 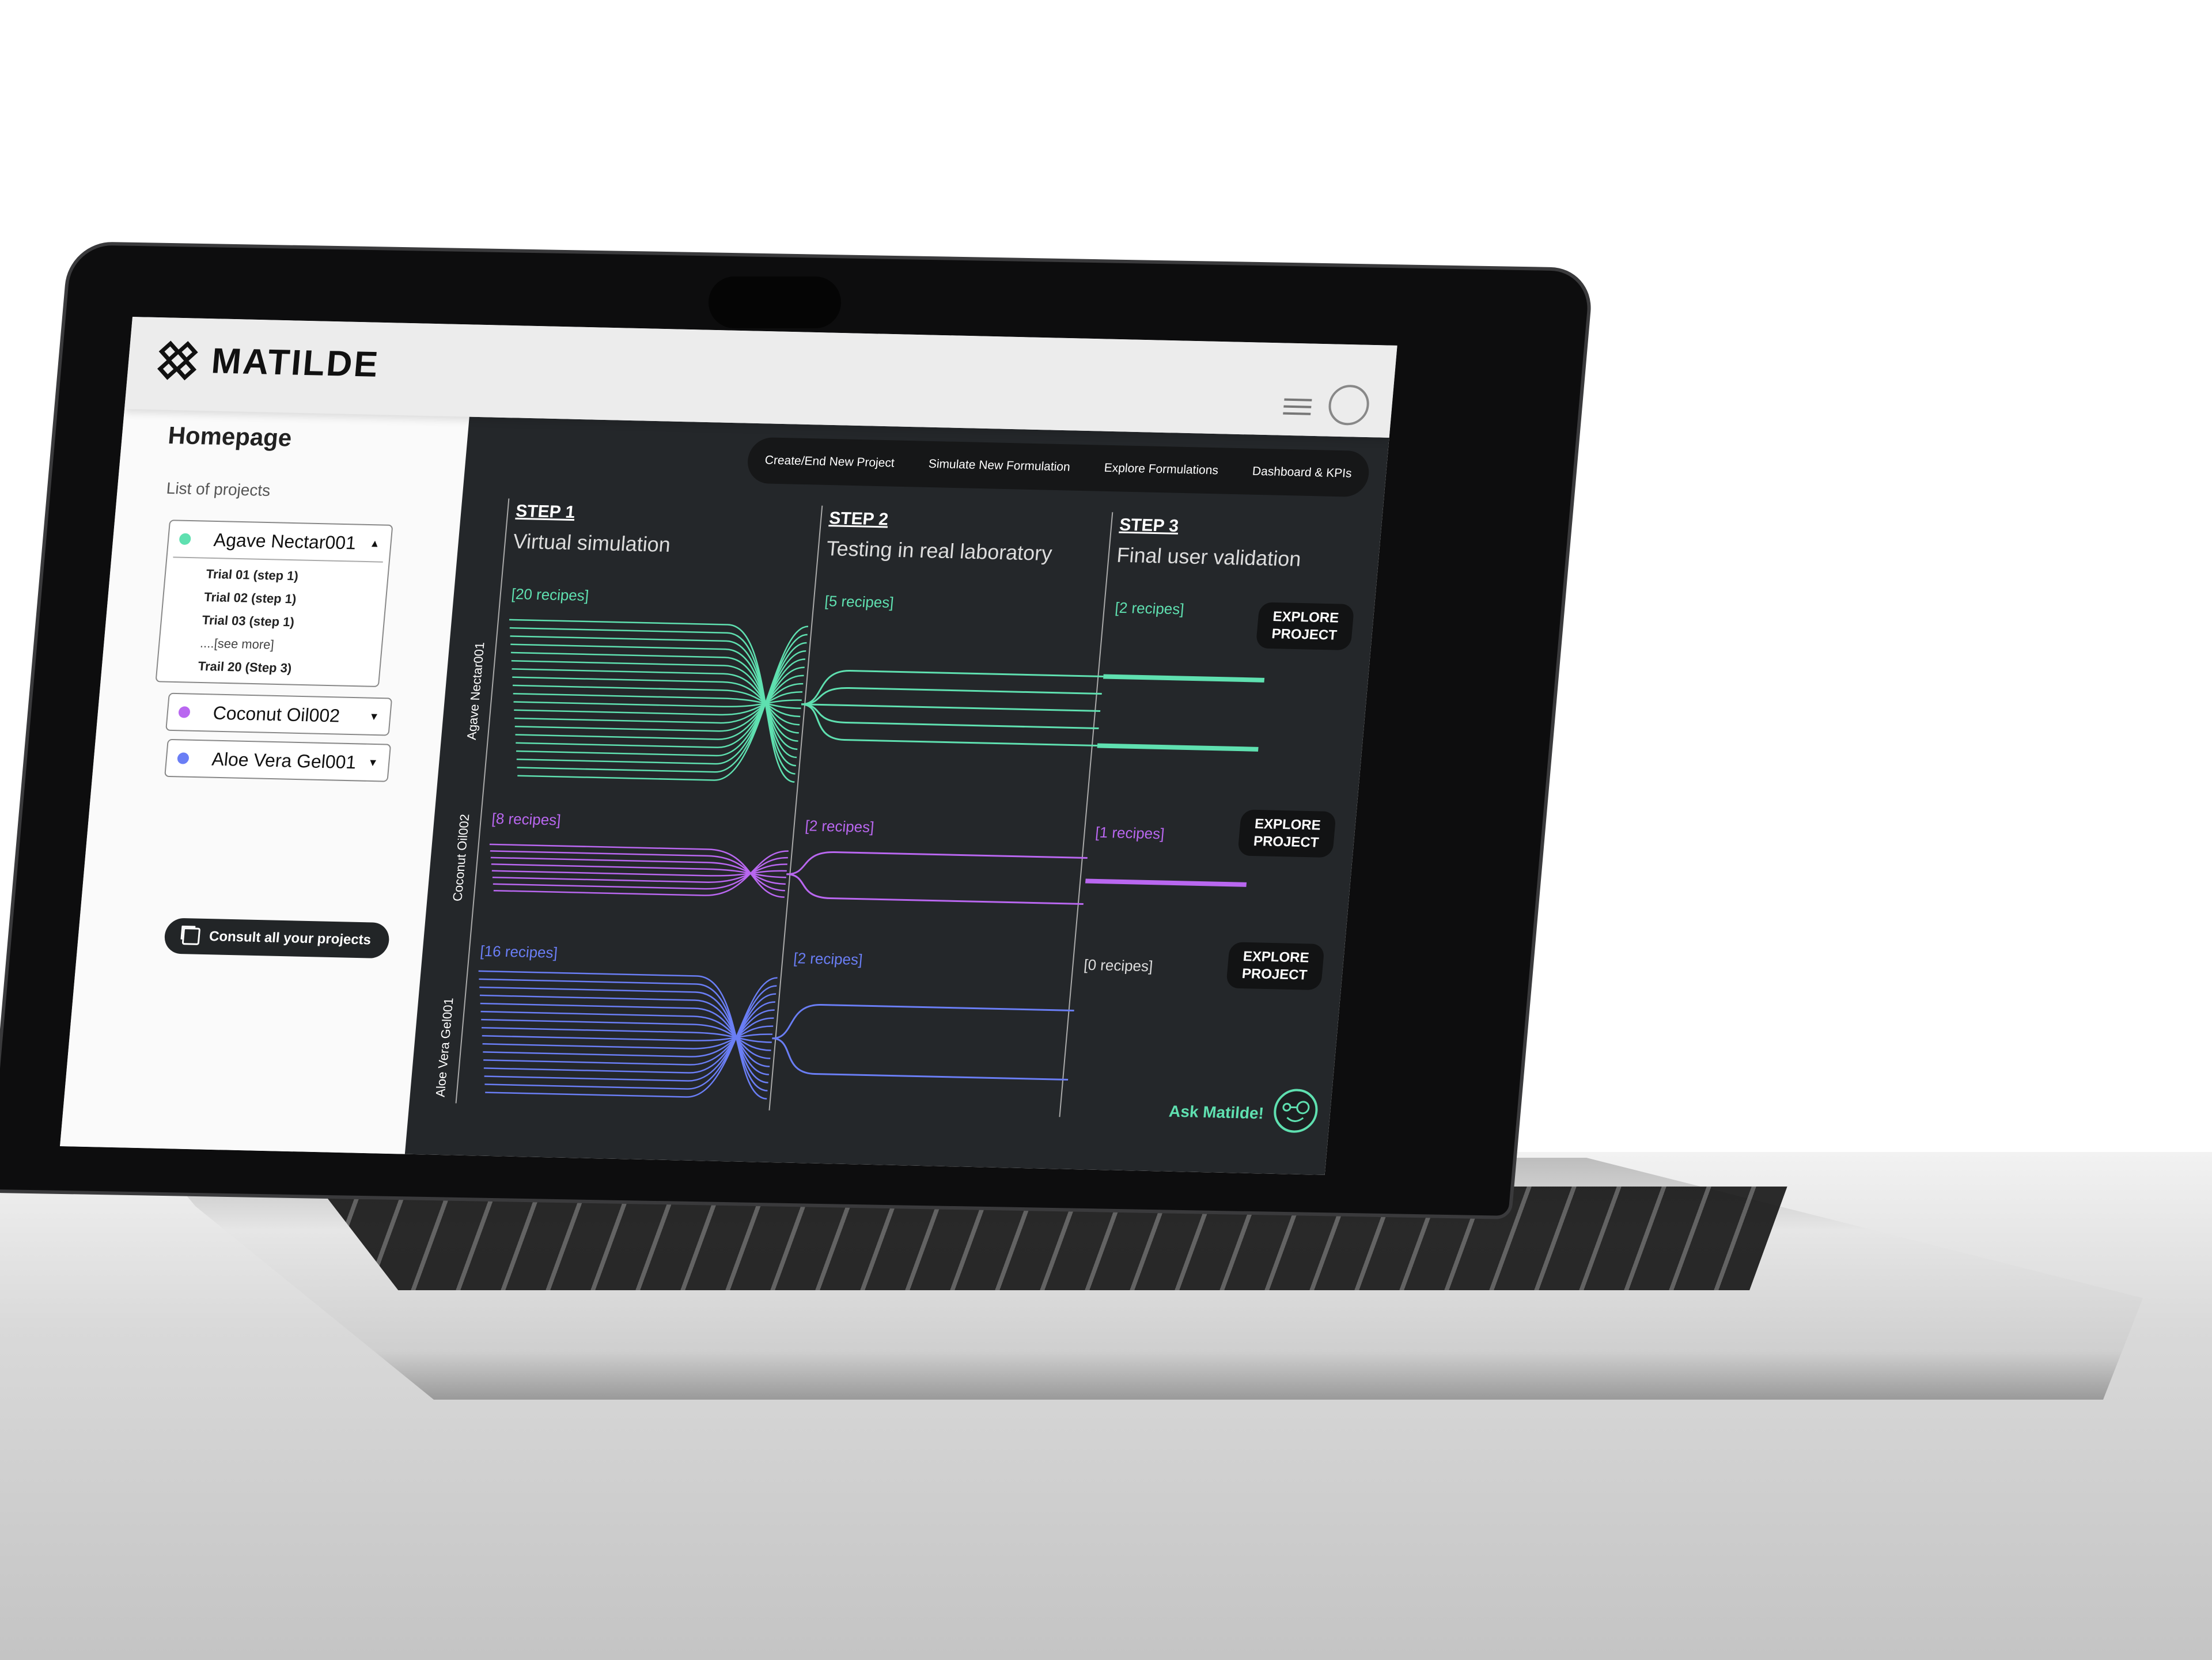 What do you see at coordinates (1296, 1111) in the screenshot?
I see `matilde-bot-face-icon` at bounding box center [1296, 1111].